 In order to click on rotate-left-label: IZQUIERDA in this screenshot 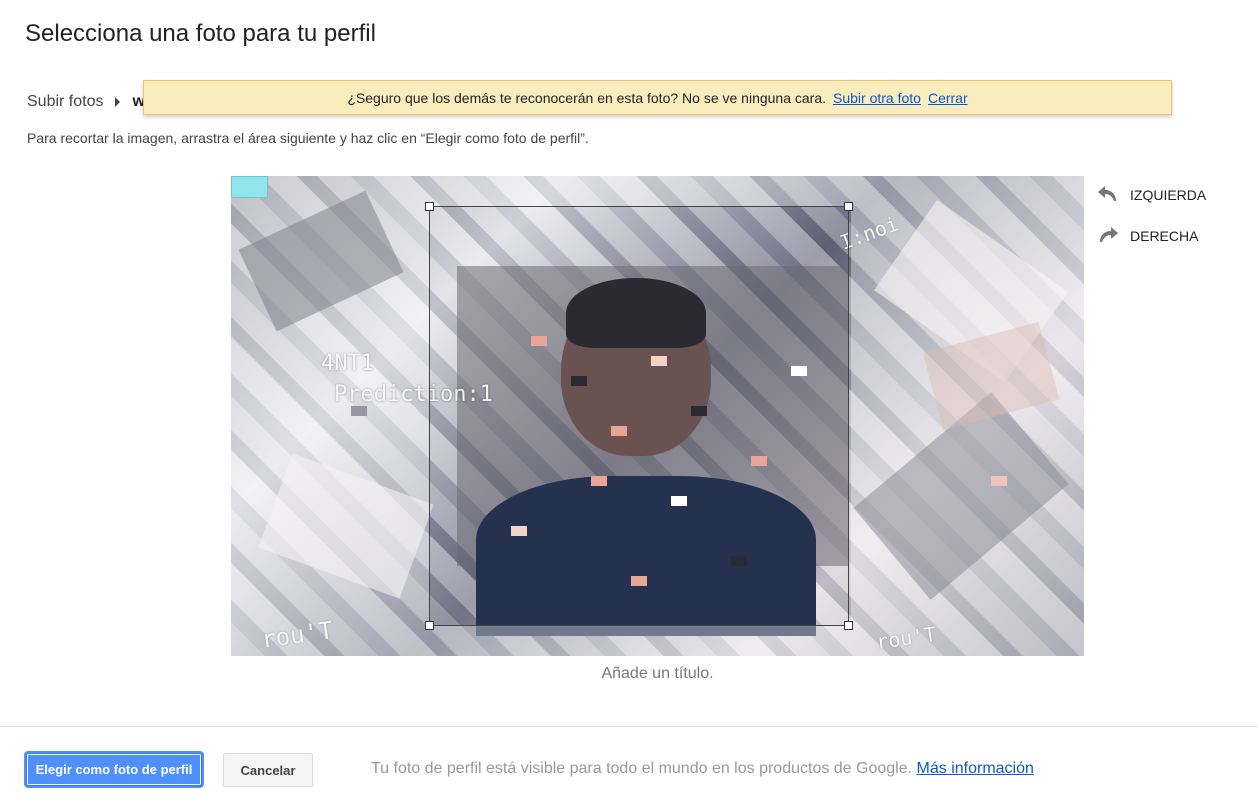, I will do `click(1168, 195)`.